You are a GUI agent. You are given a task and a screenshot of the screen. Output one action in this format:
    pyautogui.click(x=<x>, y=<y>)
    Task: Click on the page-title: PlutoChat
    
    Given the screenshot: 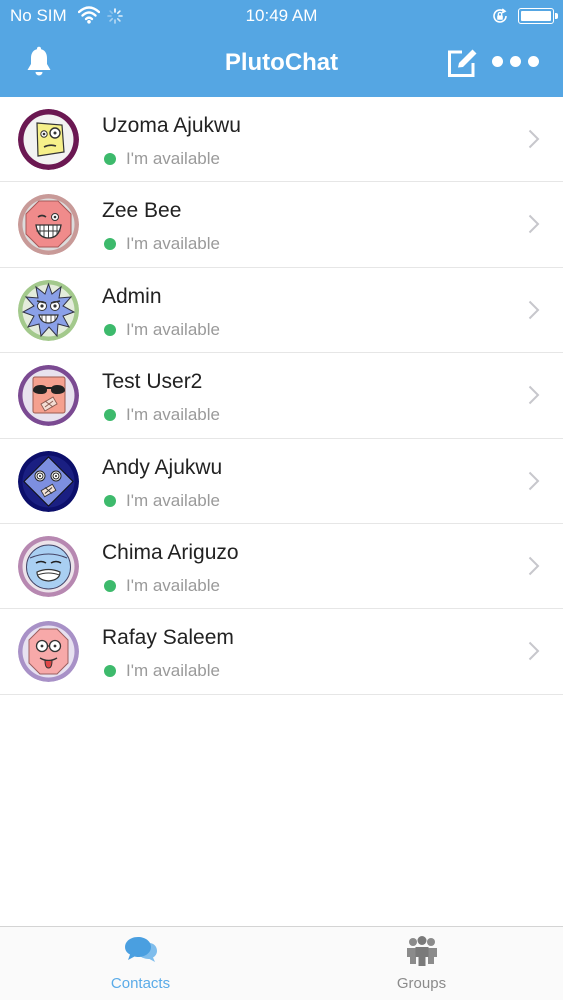 What is the action you would take?
    pyautogui.click(x=281, y=62)
    